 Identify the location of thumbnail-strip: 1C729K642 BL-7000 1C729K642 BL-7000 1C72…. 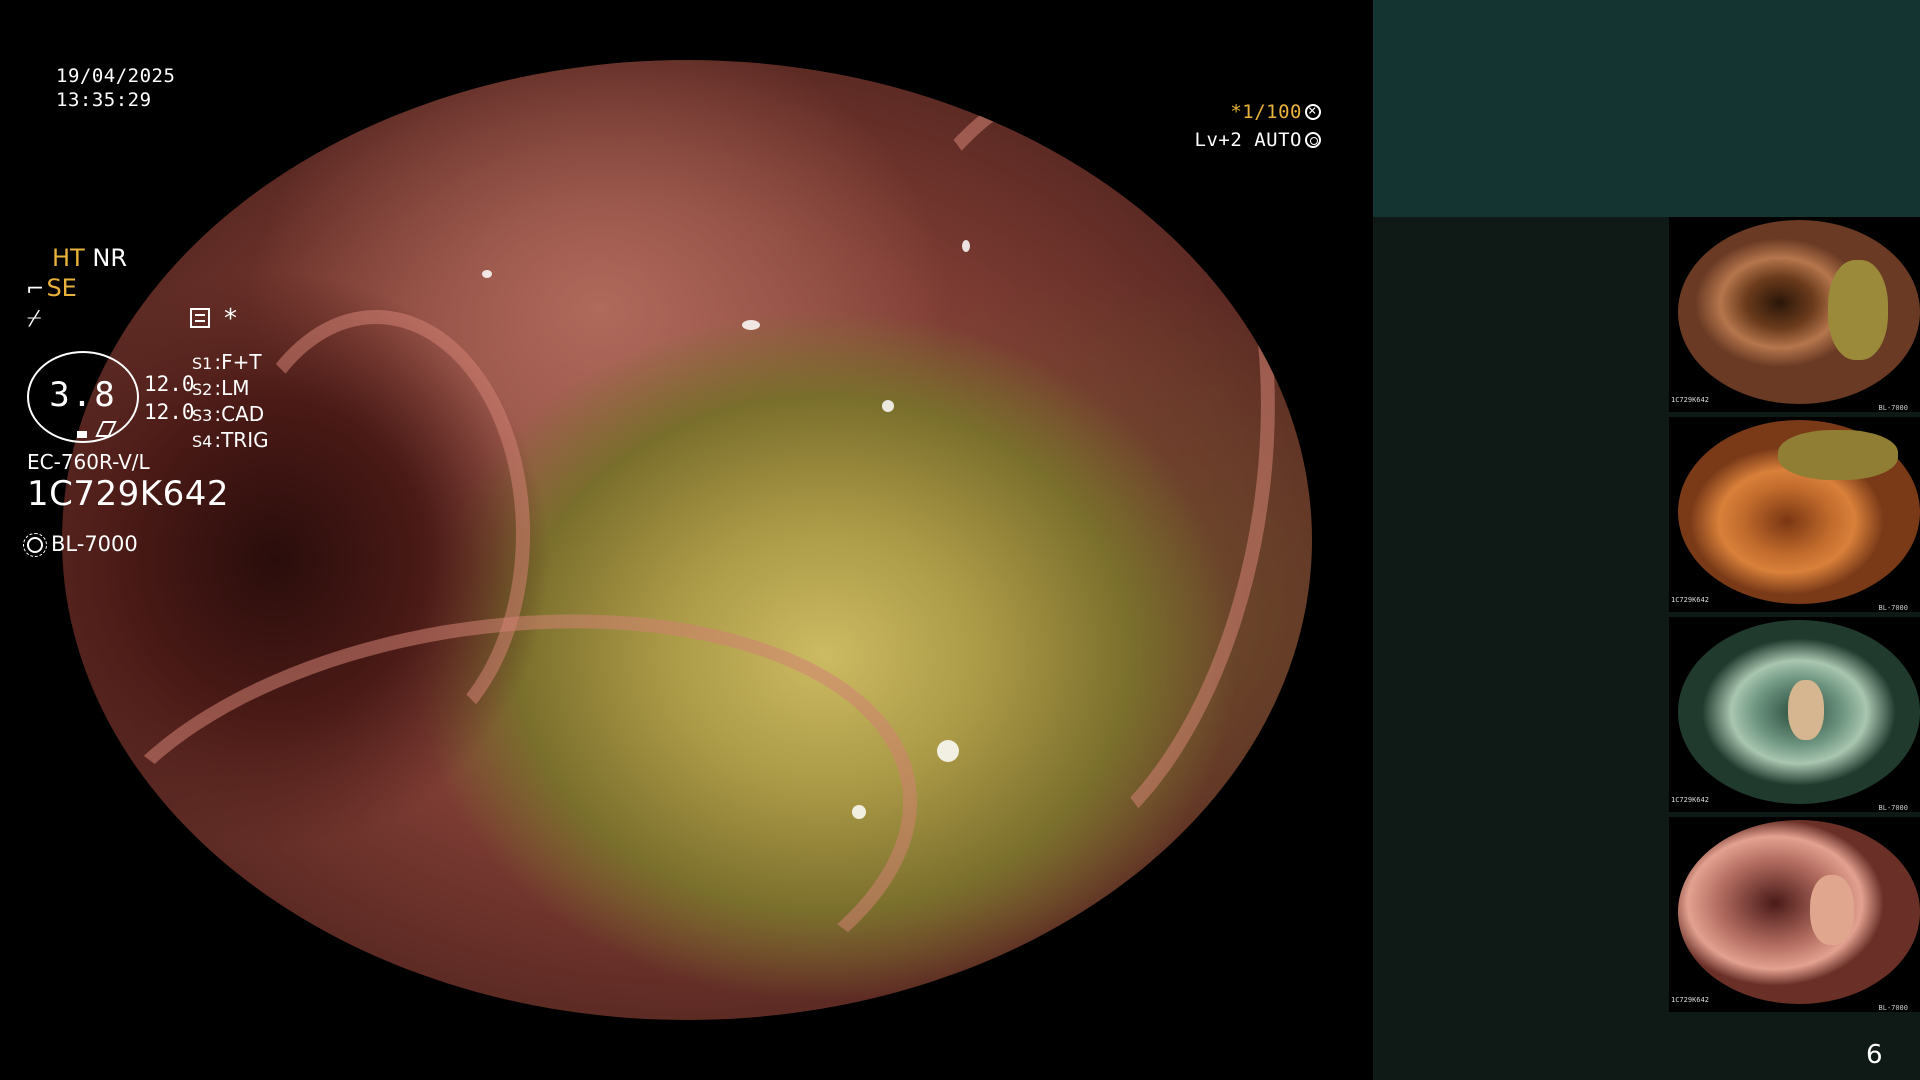
(1794, 617).